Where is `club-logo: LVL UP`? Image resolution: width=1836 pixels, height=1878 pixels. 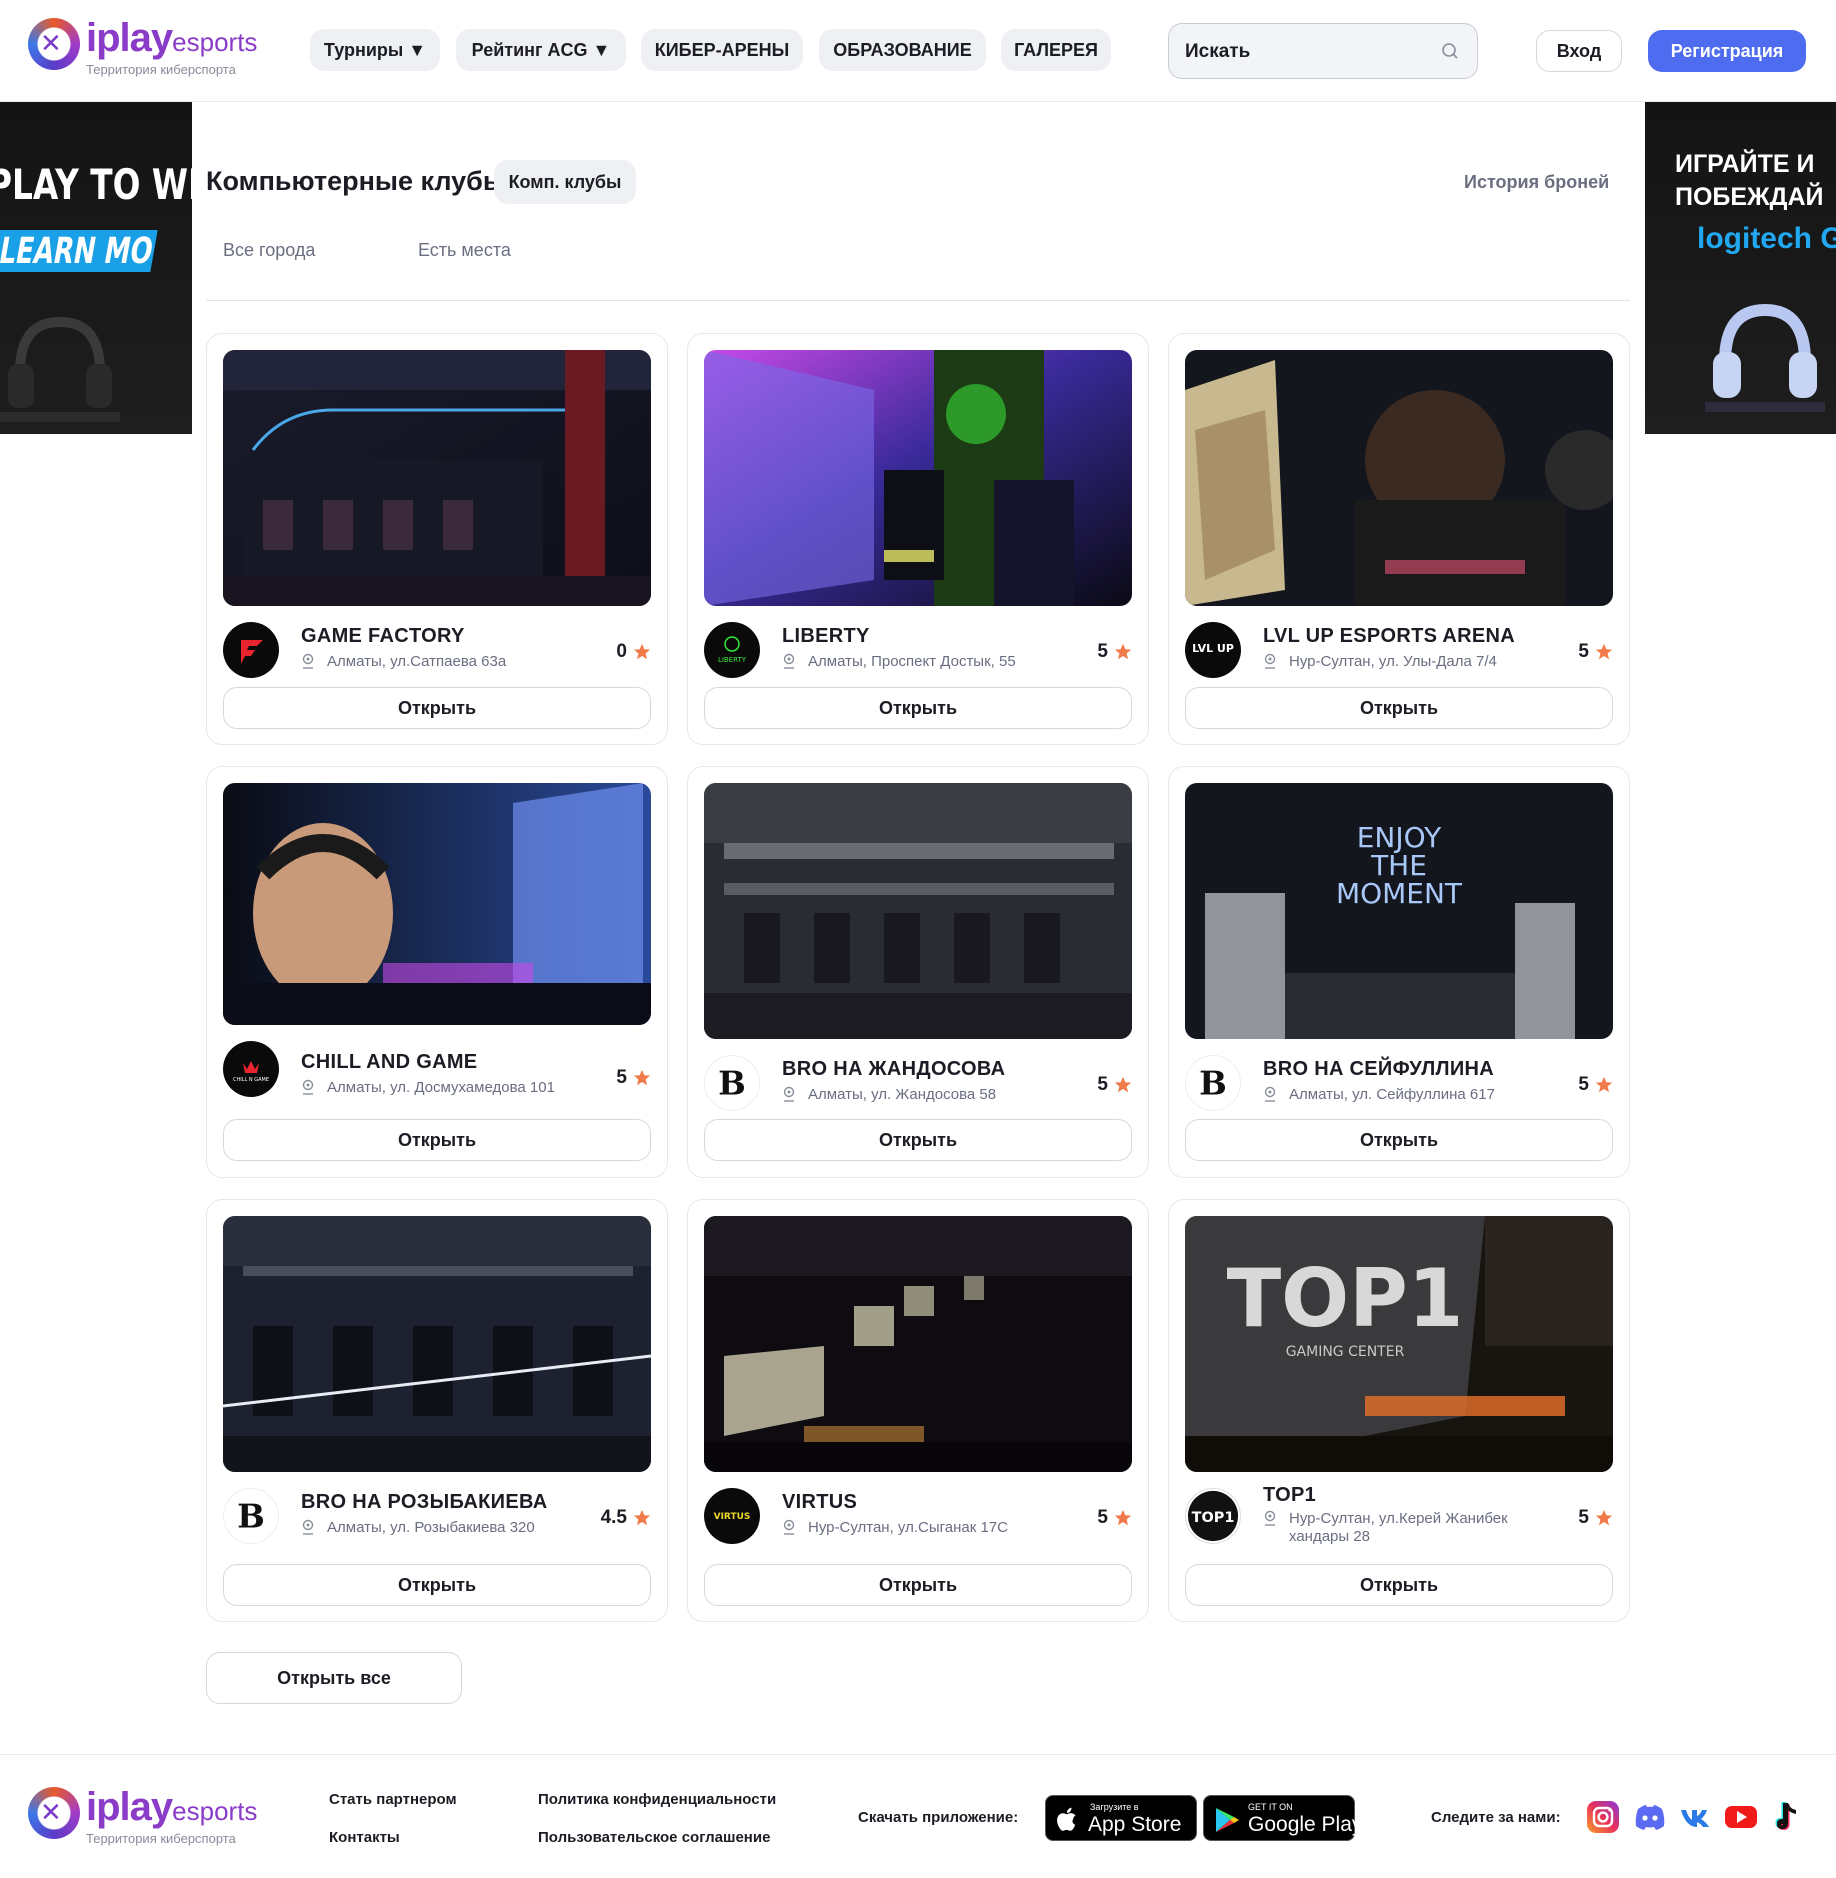 club-logo: LVL UP is located at coordinates (1213, 650).